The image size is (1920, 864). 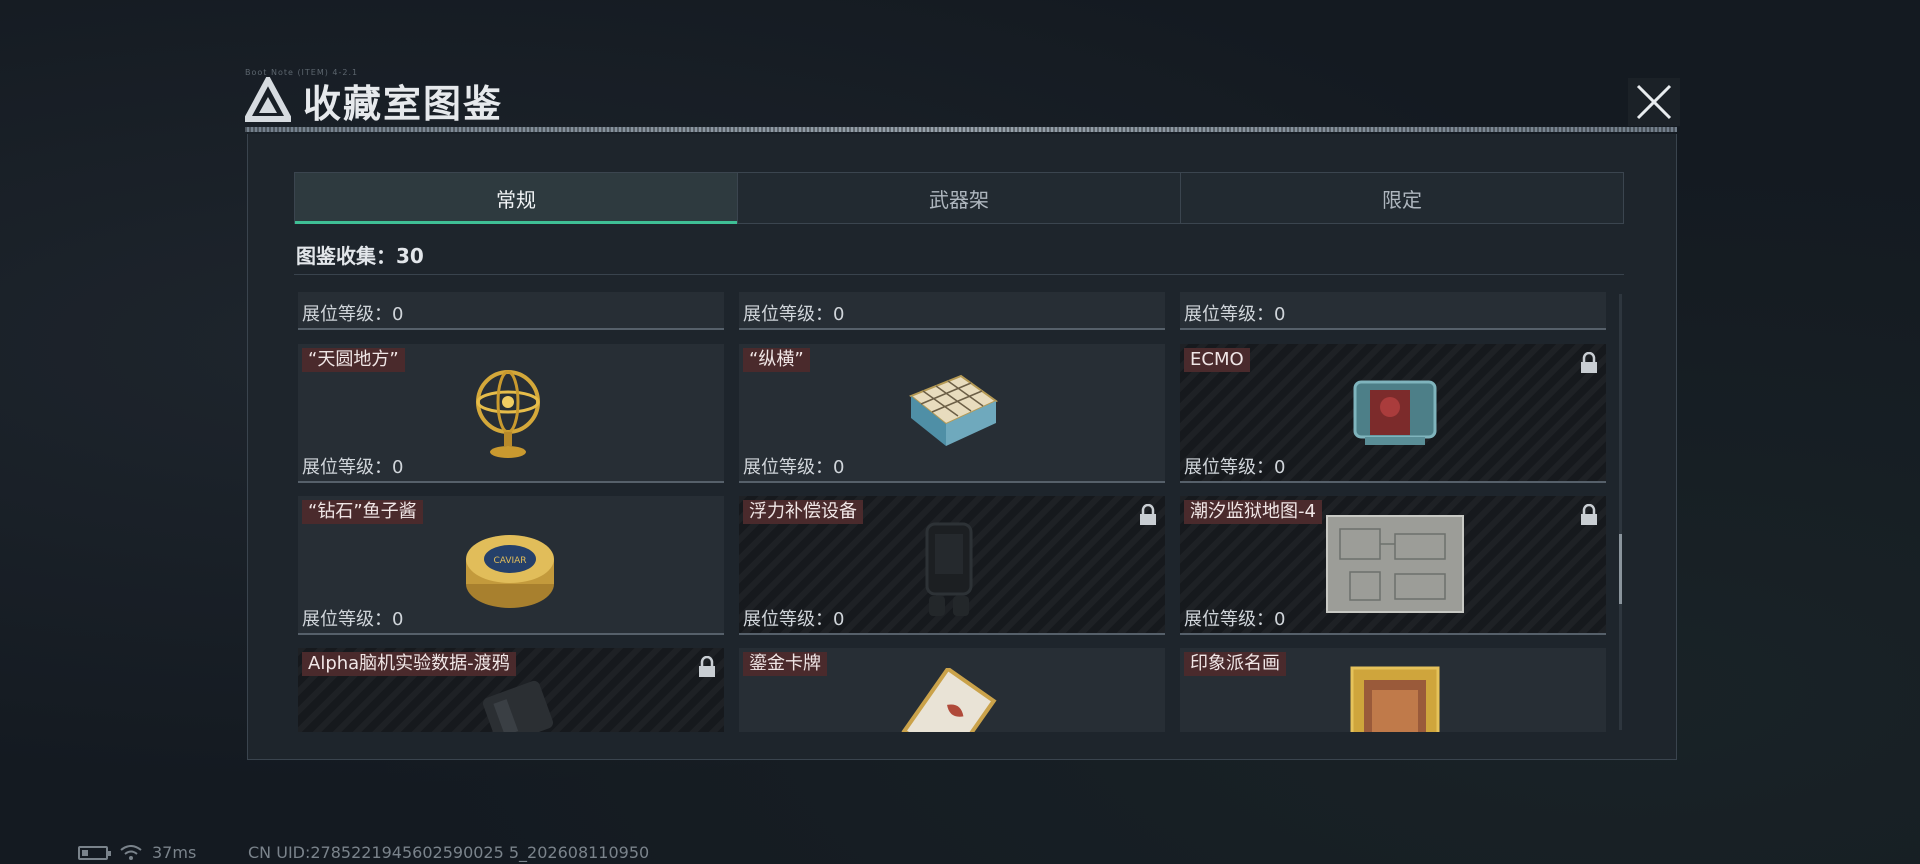 I want to click on ping-value: 37ms, so click(x=174, y=852).